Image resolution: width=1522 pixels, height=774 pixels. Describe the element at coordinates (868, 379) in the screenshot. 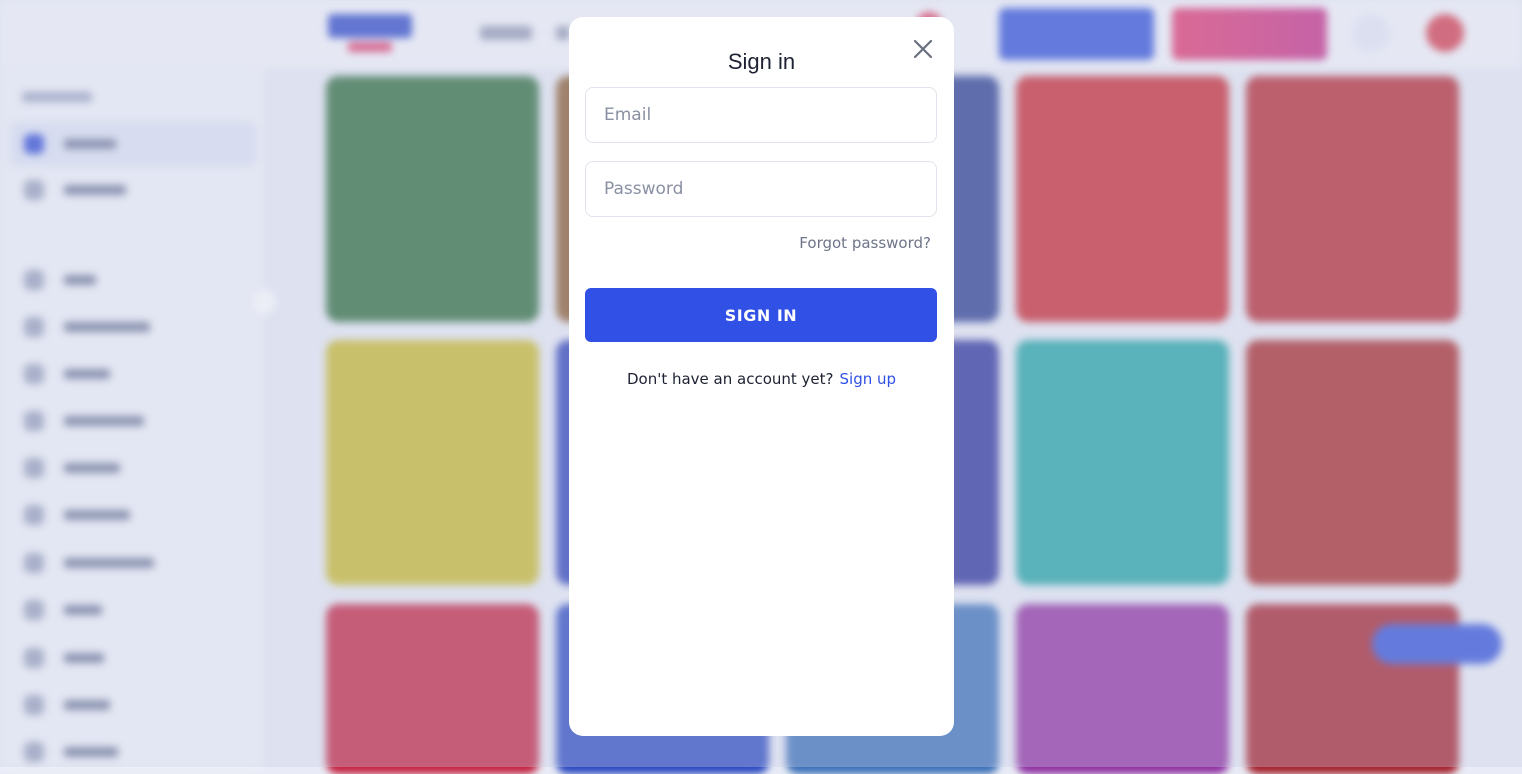

I see `signup-link: Sign up` at that location.